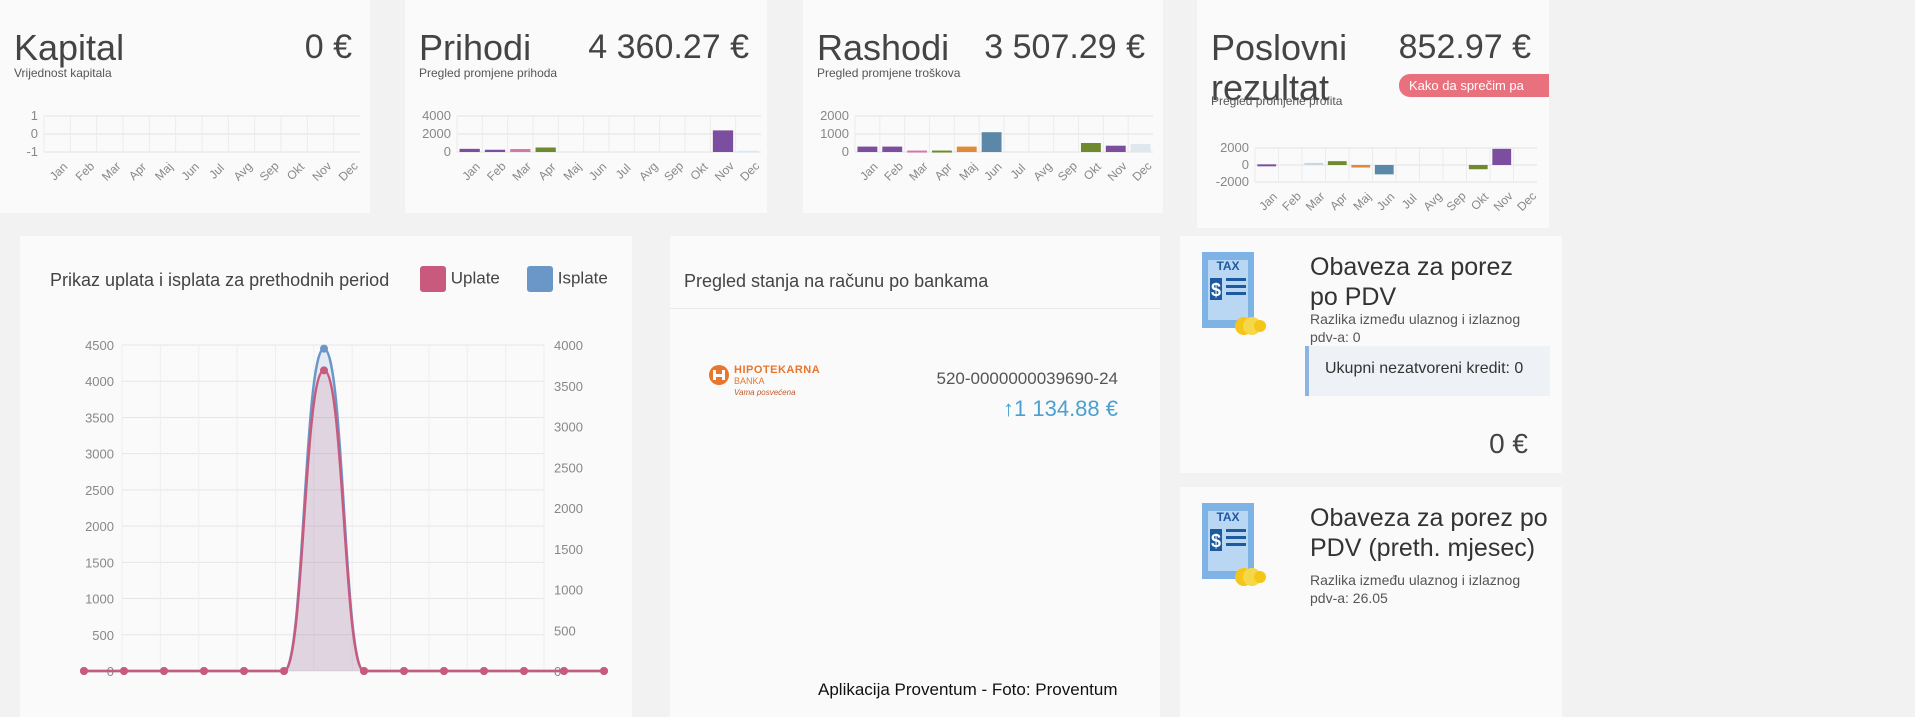 The width and height of the screenshot is (1915, 717). What do you see at coordinates (568, 345) in the screenshot?
I see `y2-tick-label: 4000` at bounding box center [568, 345].